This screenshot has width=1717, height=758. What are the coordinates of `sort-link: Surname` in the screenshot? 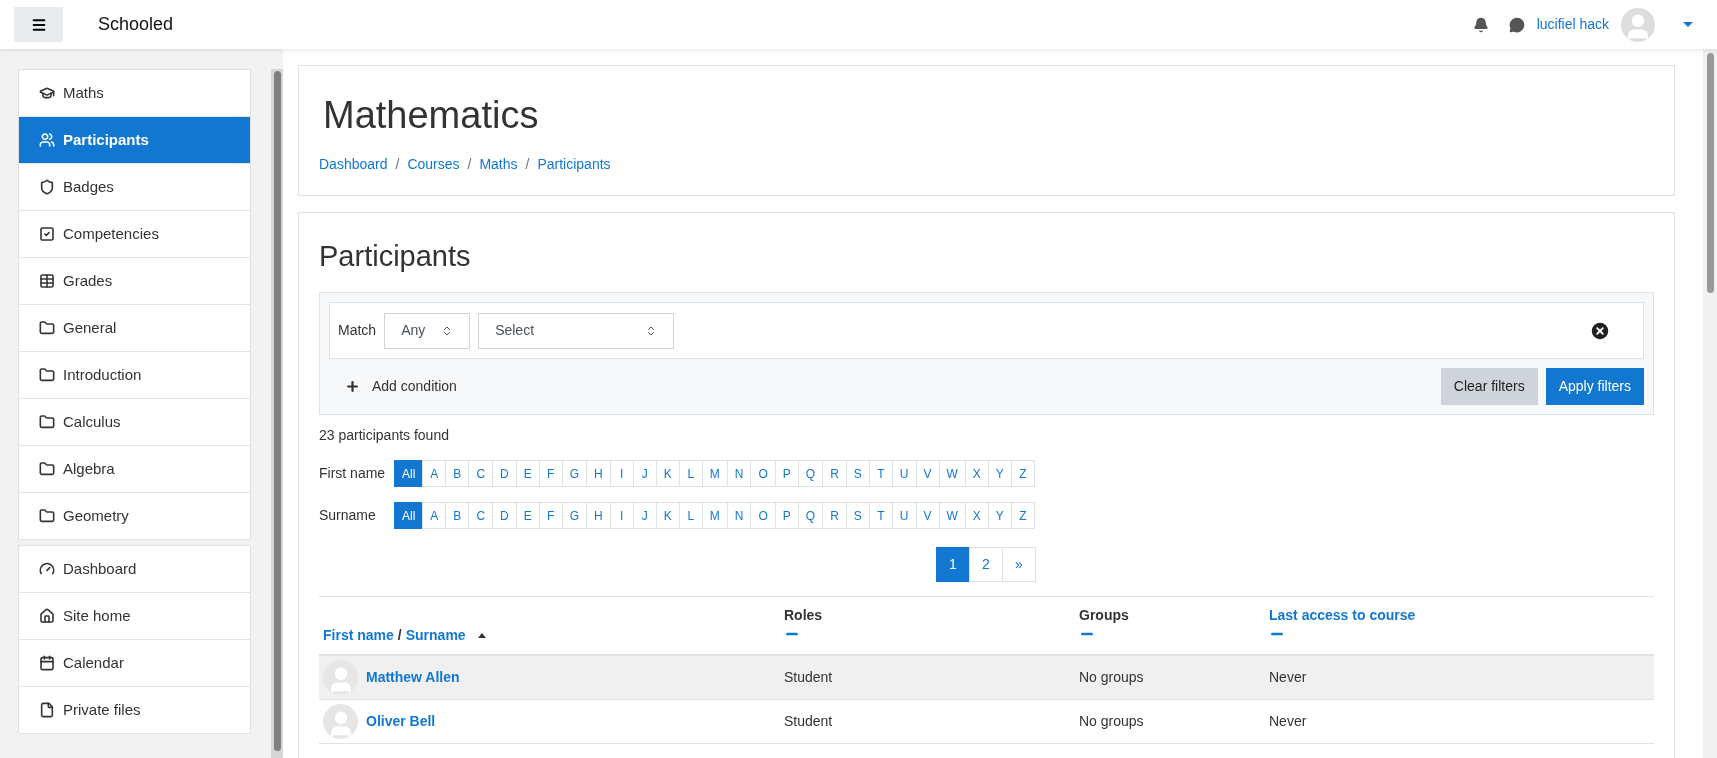 It's located at (435, 635).